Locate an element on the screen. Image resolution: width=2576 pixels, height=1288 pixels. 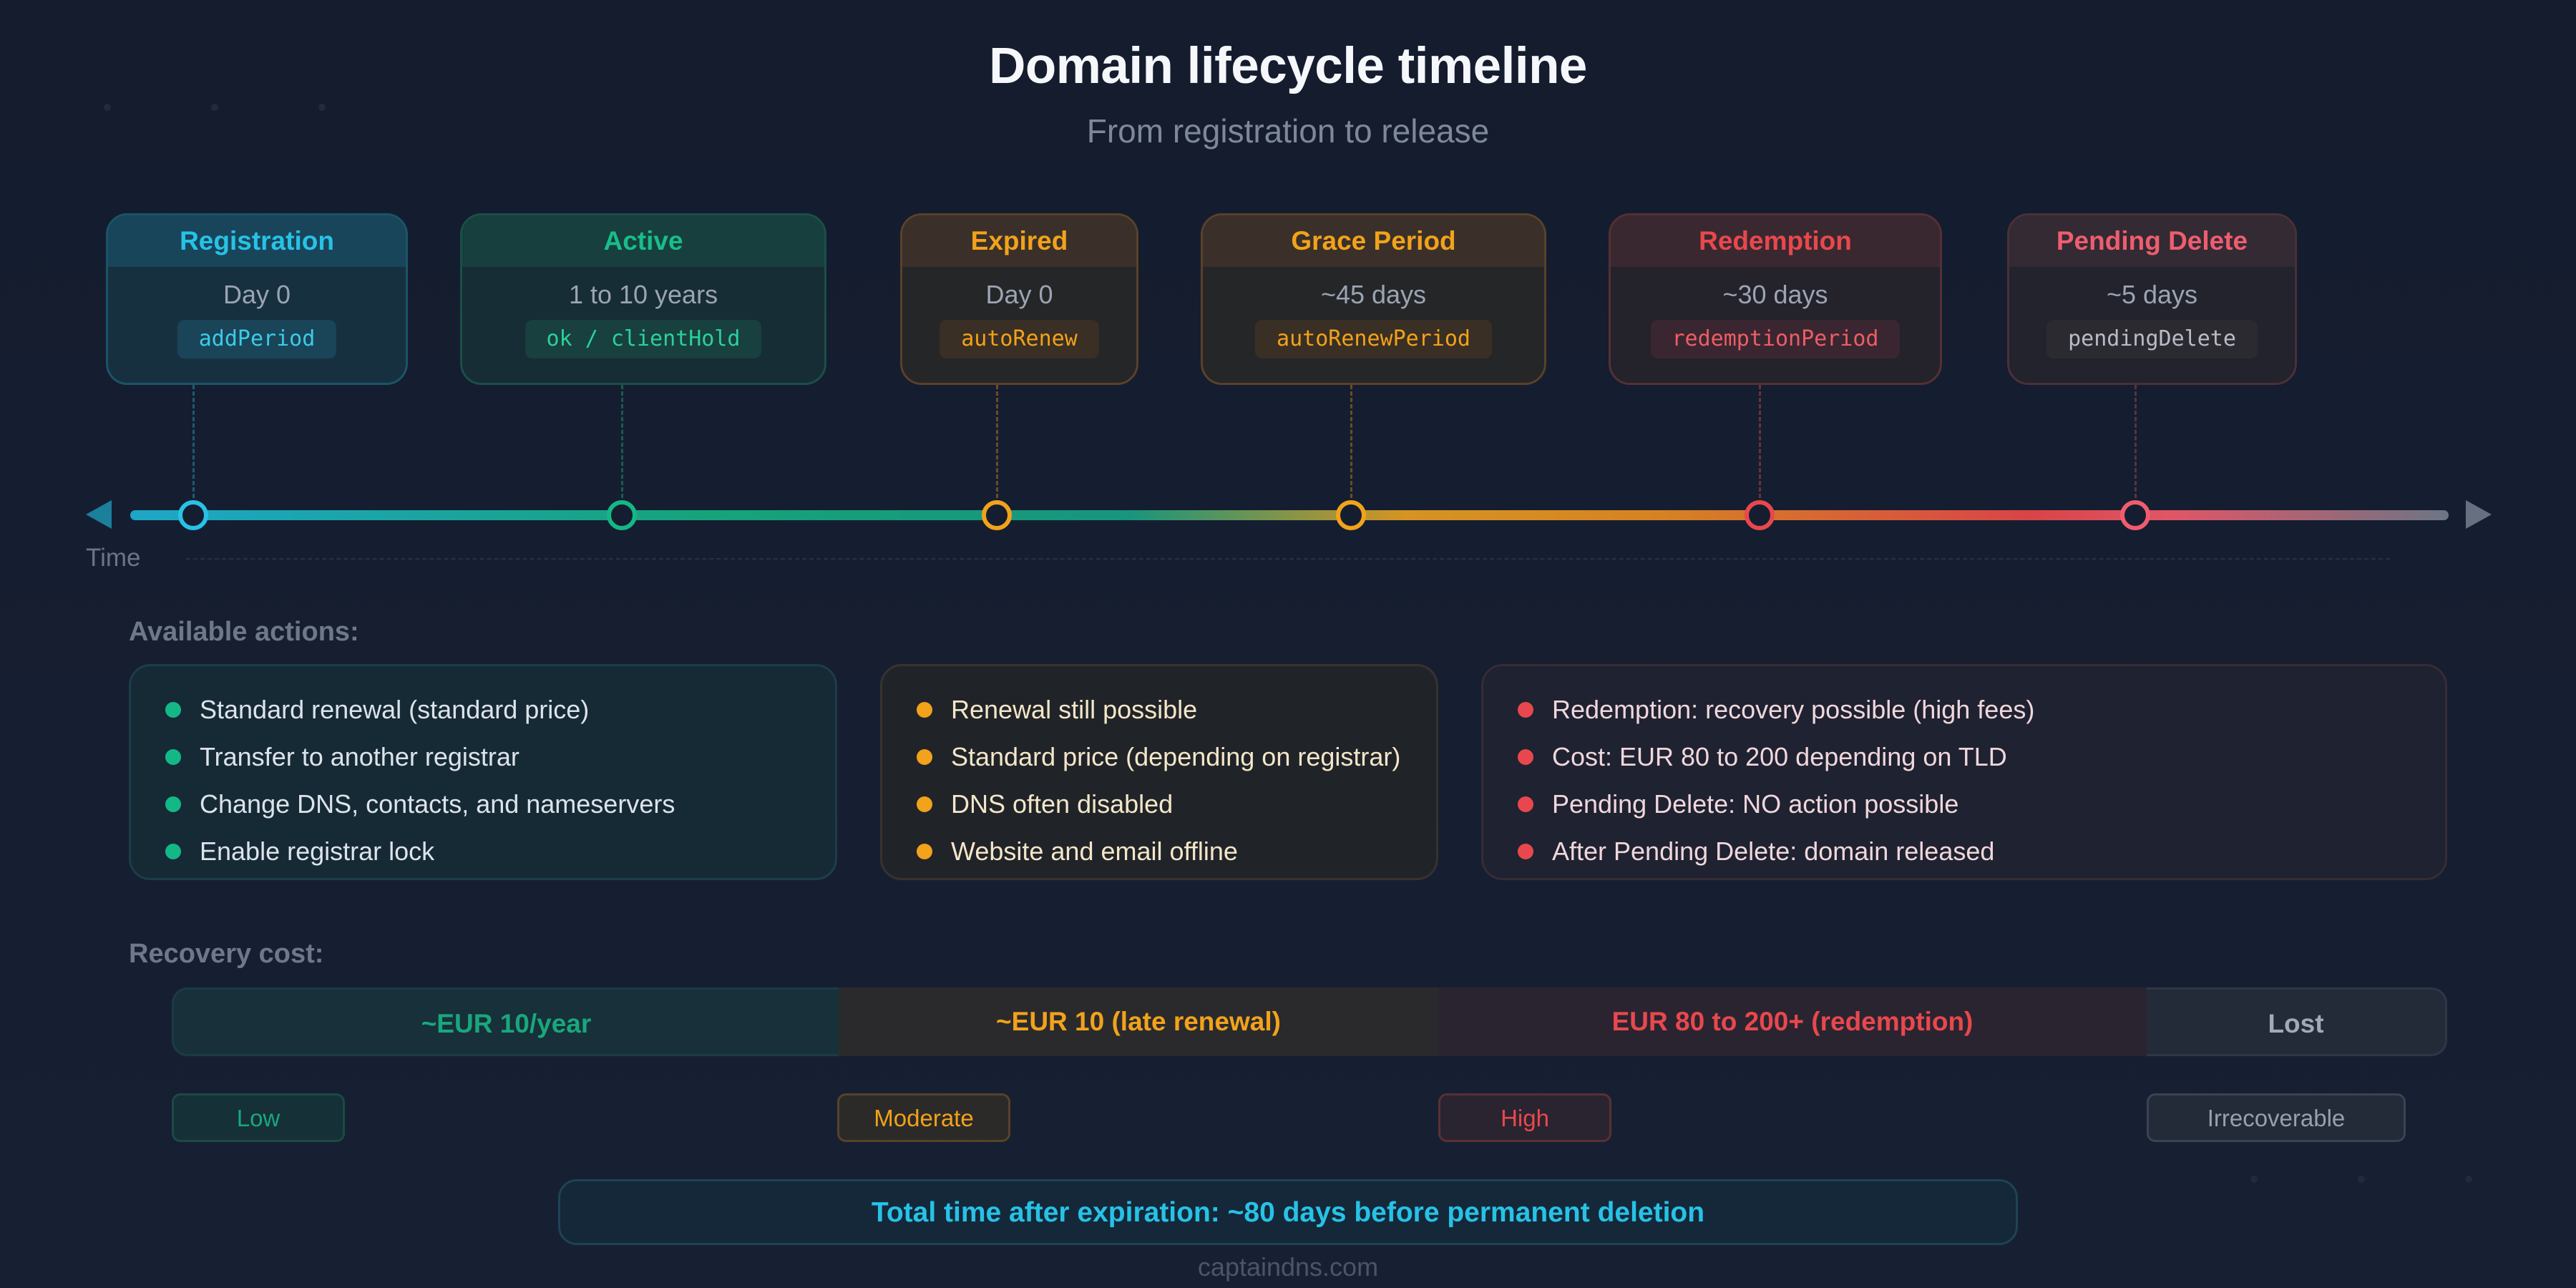
timeline-axis-label: Time is located at coordinates (113, 558).